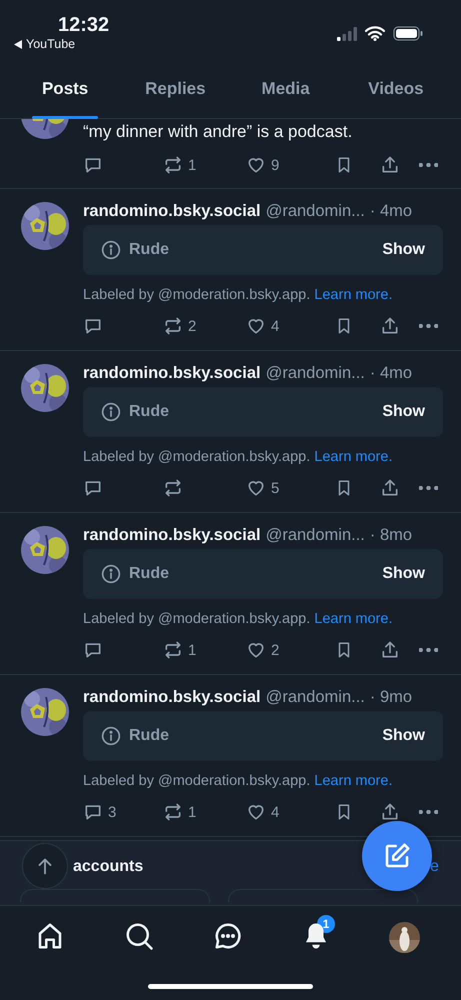 This screenshot has width=461, height=1000. I want to click on like-button: 5, so click(263, 488).